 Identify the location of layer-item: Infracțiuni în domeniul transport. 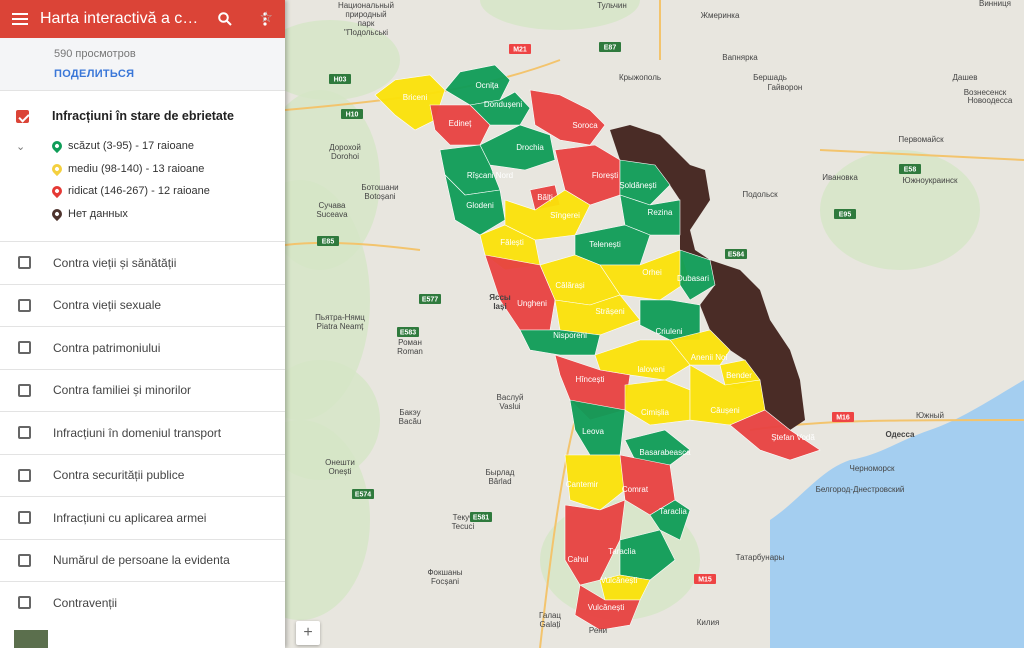
(142, 432).